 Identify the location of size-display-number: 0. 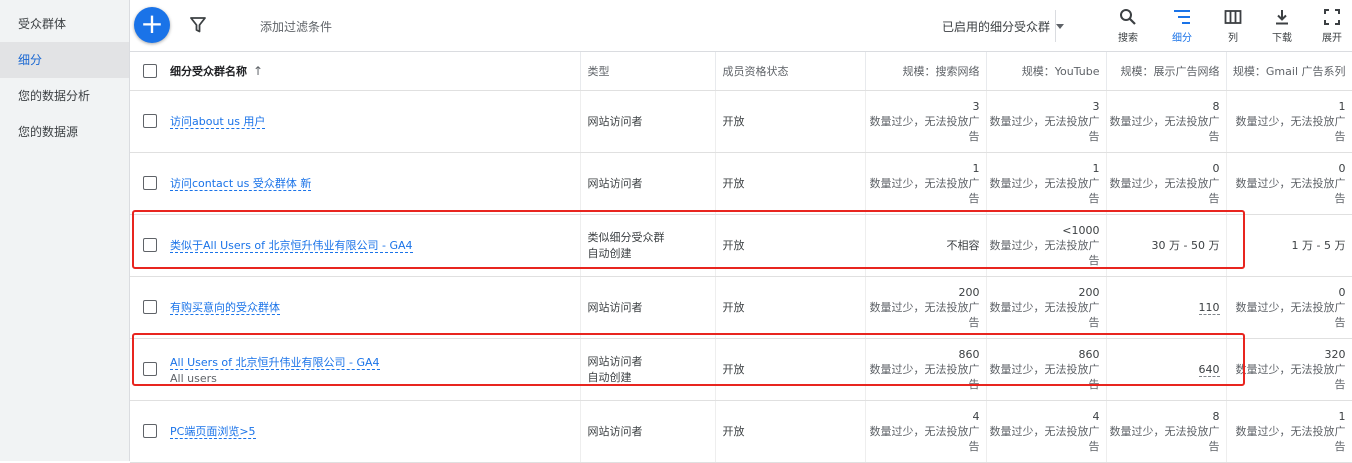
(1216, 168).